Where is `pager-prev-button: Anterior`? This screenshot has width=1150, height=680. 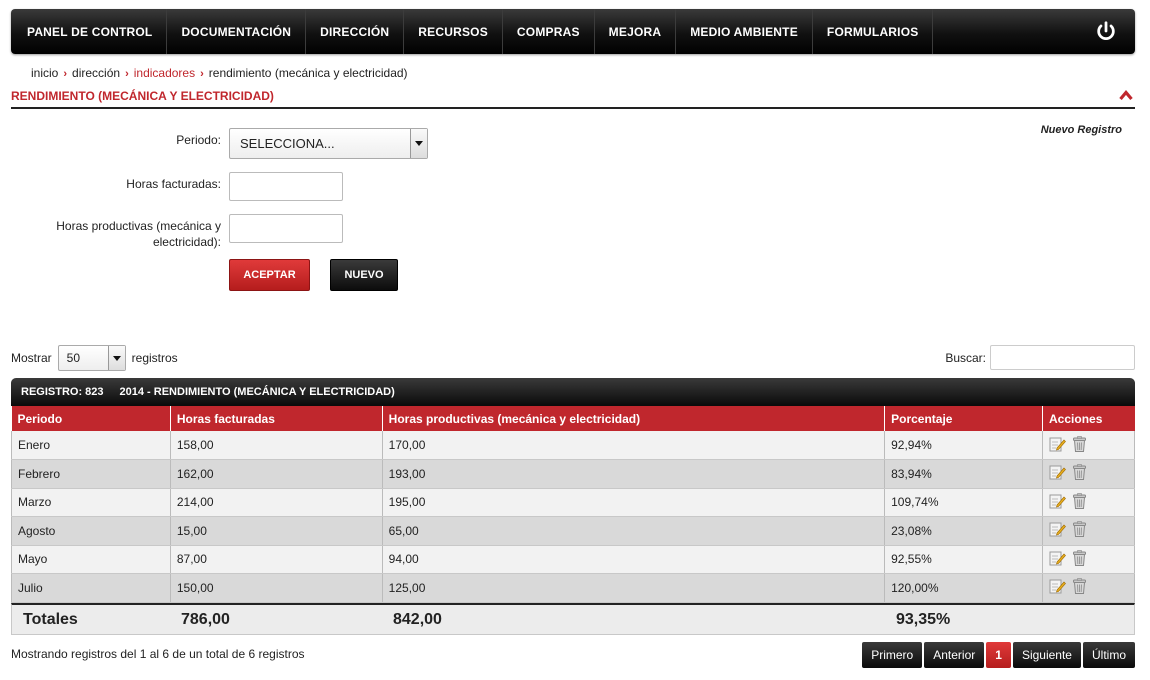 pager-prev-button: Anterior is located at coordinates (954, 655).